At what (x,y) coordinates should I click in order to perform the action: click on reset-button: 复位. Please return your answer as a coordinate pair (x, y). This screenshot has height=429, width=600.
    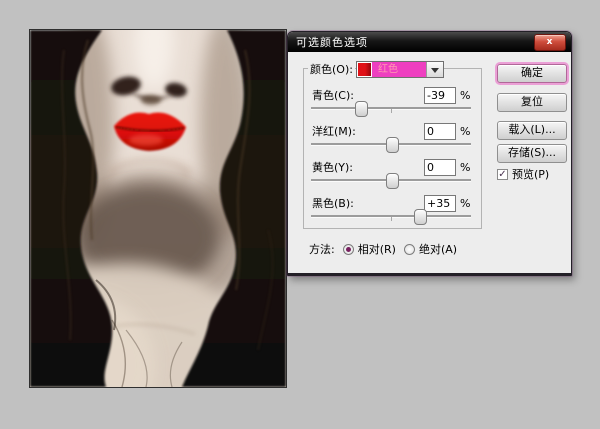
    Looking at the image, I should click on (532, 102).